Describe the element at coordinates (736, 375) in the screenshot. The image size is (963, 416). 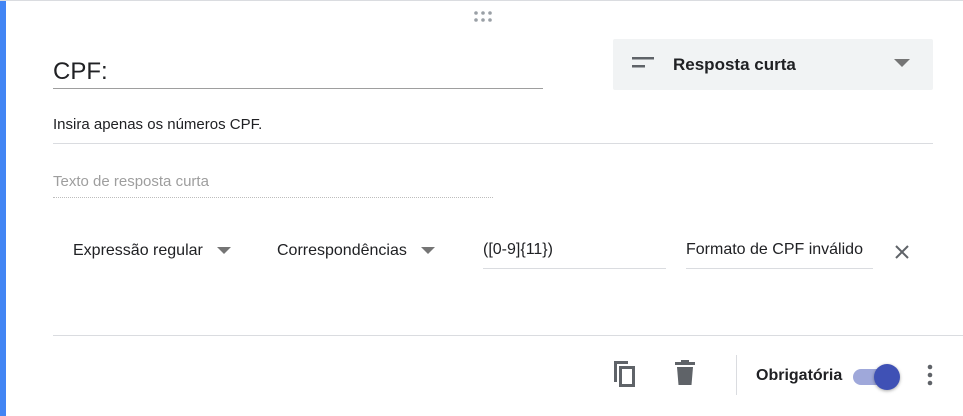
I see `footer-vertical-separator` at that location.